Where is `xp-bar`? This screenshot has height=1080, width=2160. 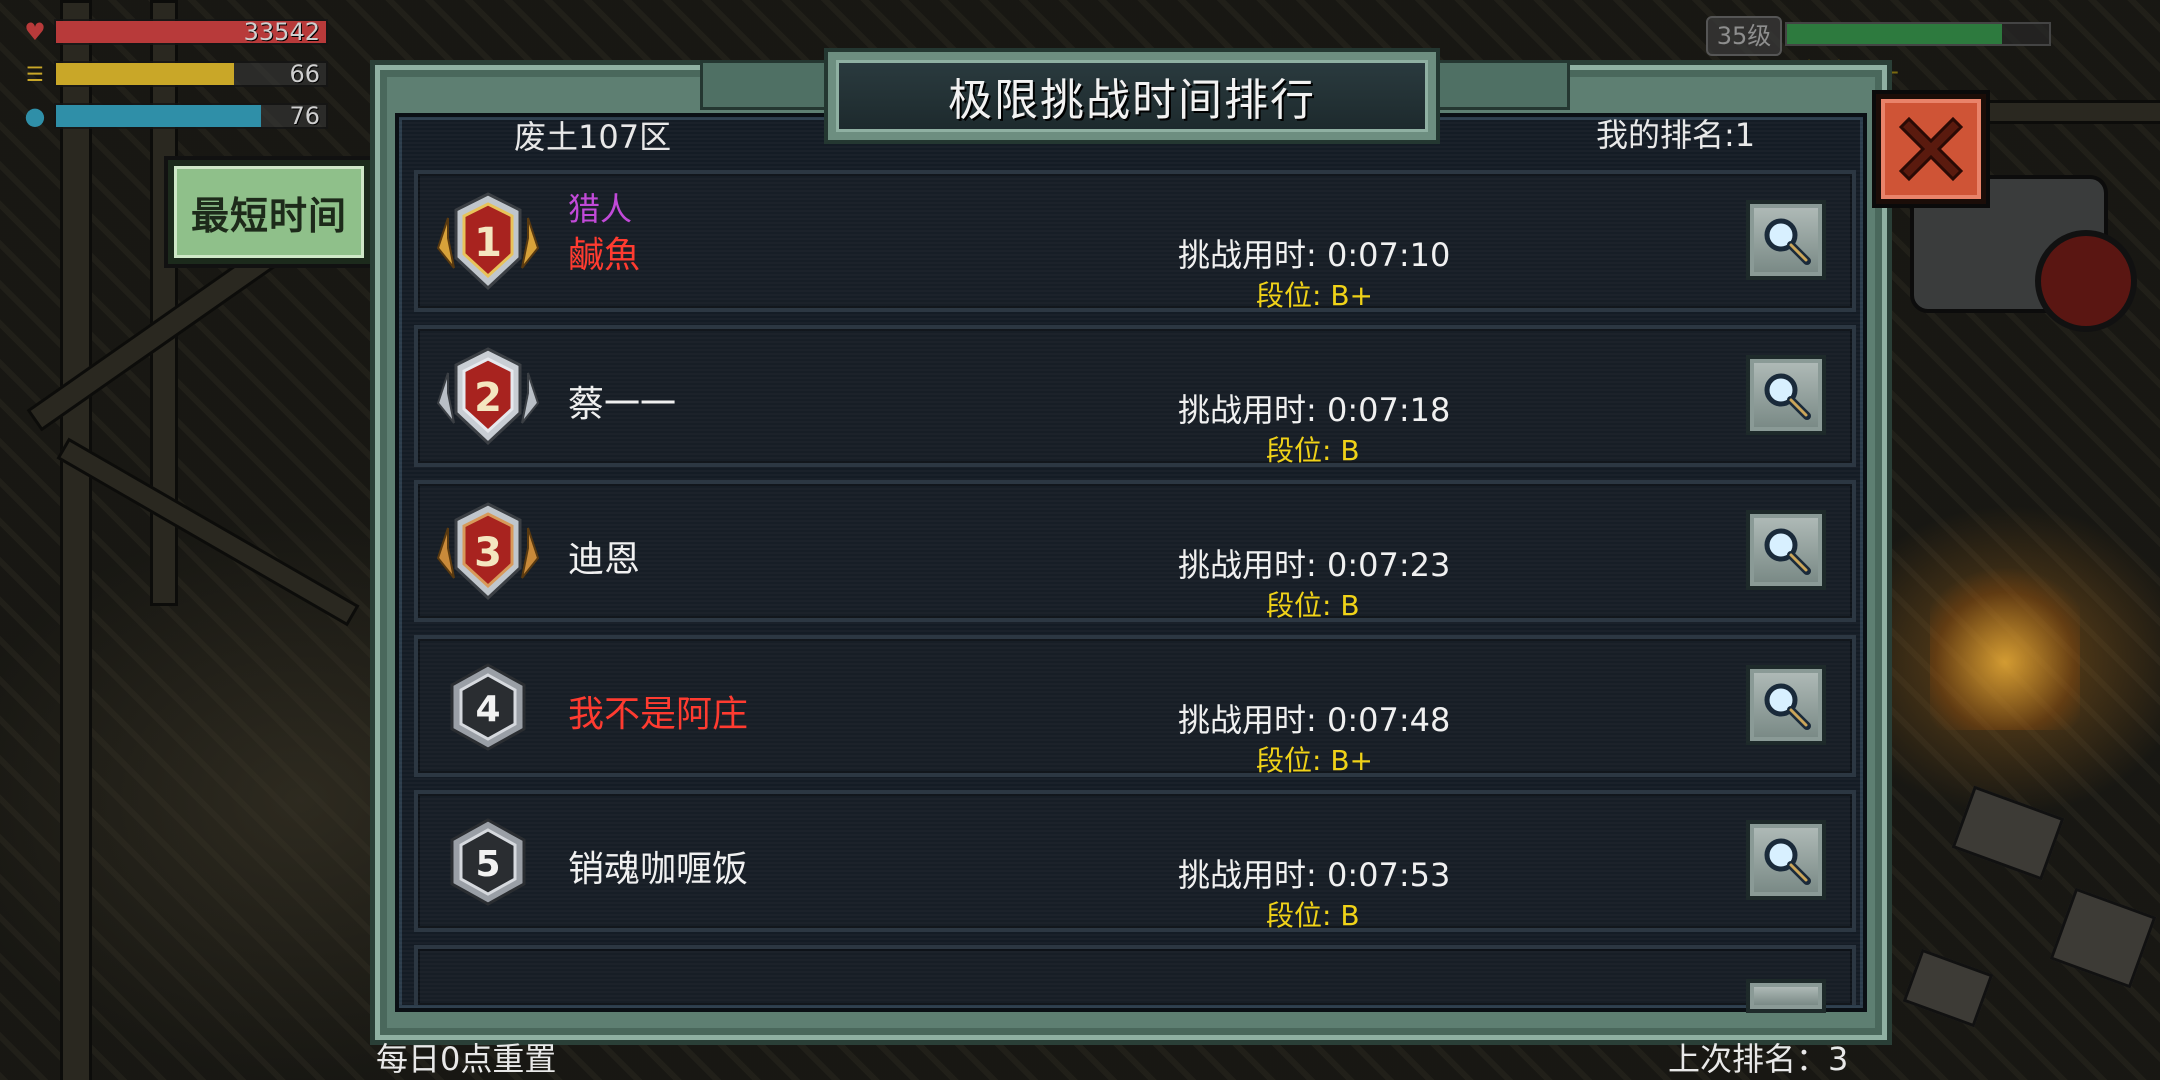
xp-bar is located at coordinates (1918, 34).